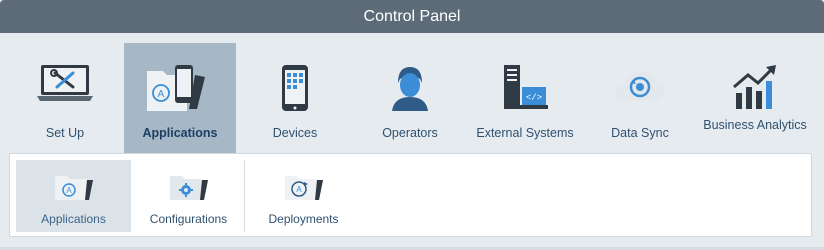  What do you see at coordinates (244, 196) in the screenshot?
I see `subnav-divider` at bounding box center [244, 196].